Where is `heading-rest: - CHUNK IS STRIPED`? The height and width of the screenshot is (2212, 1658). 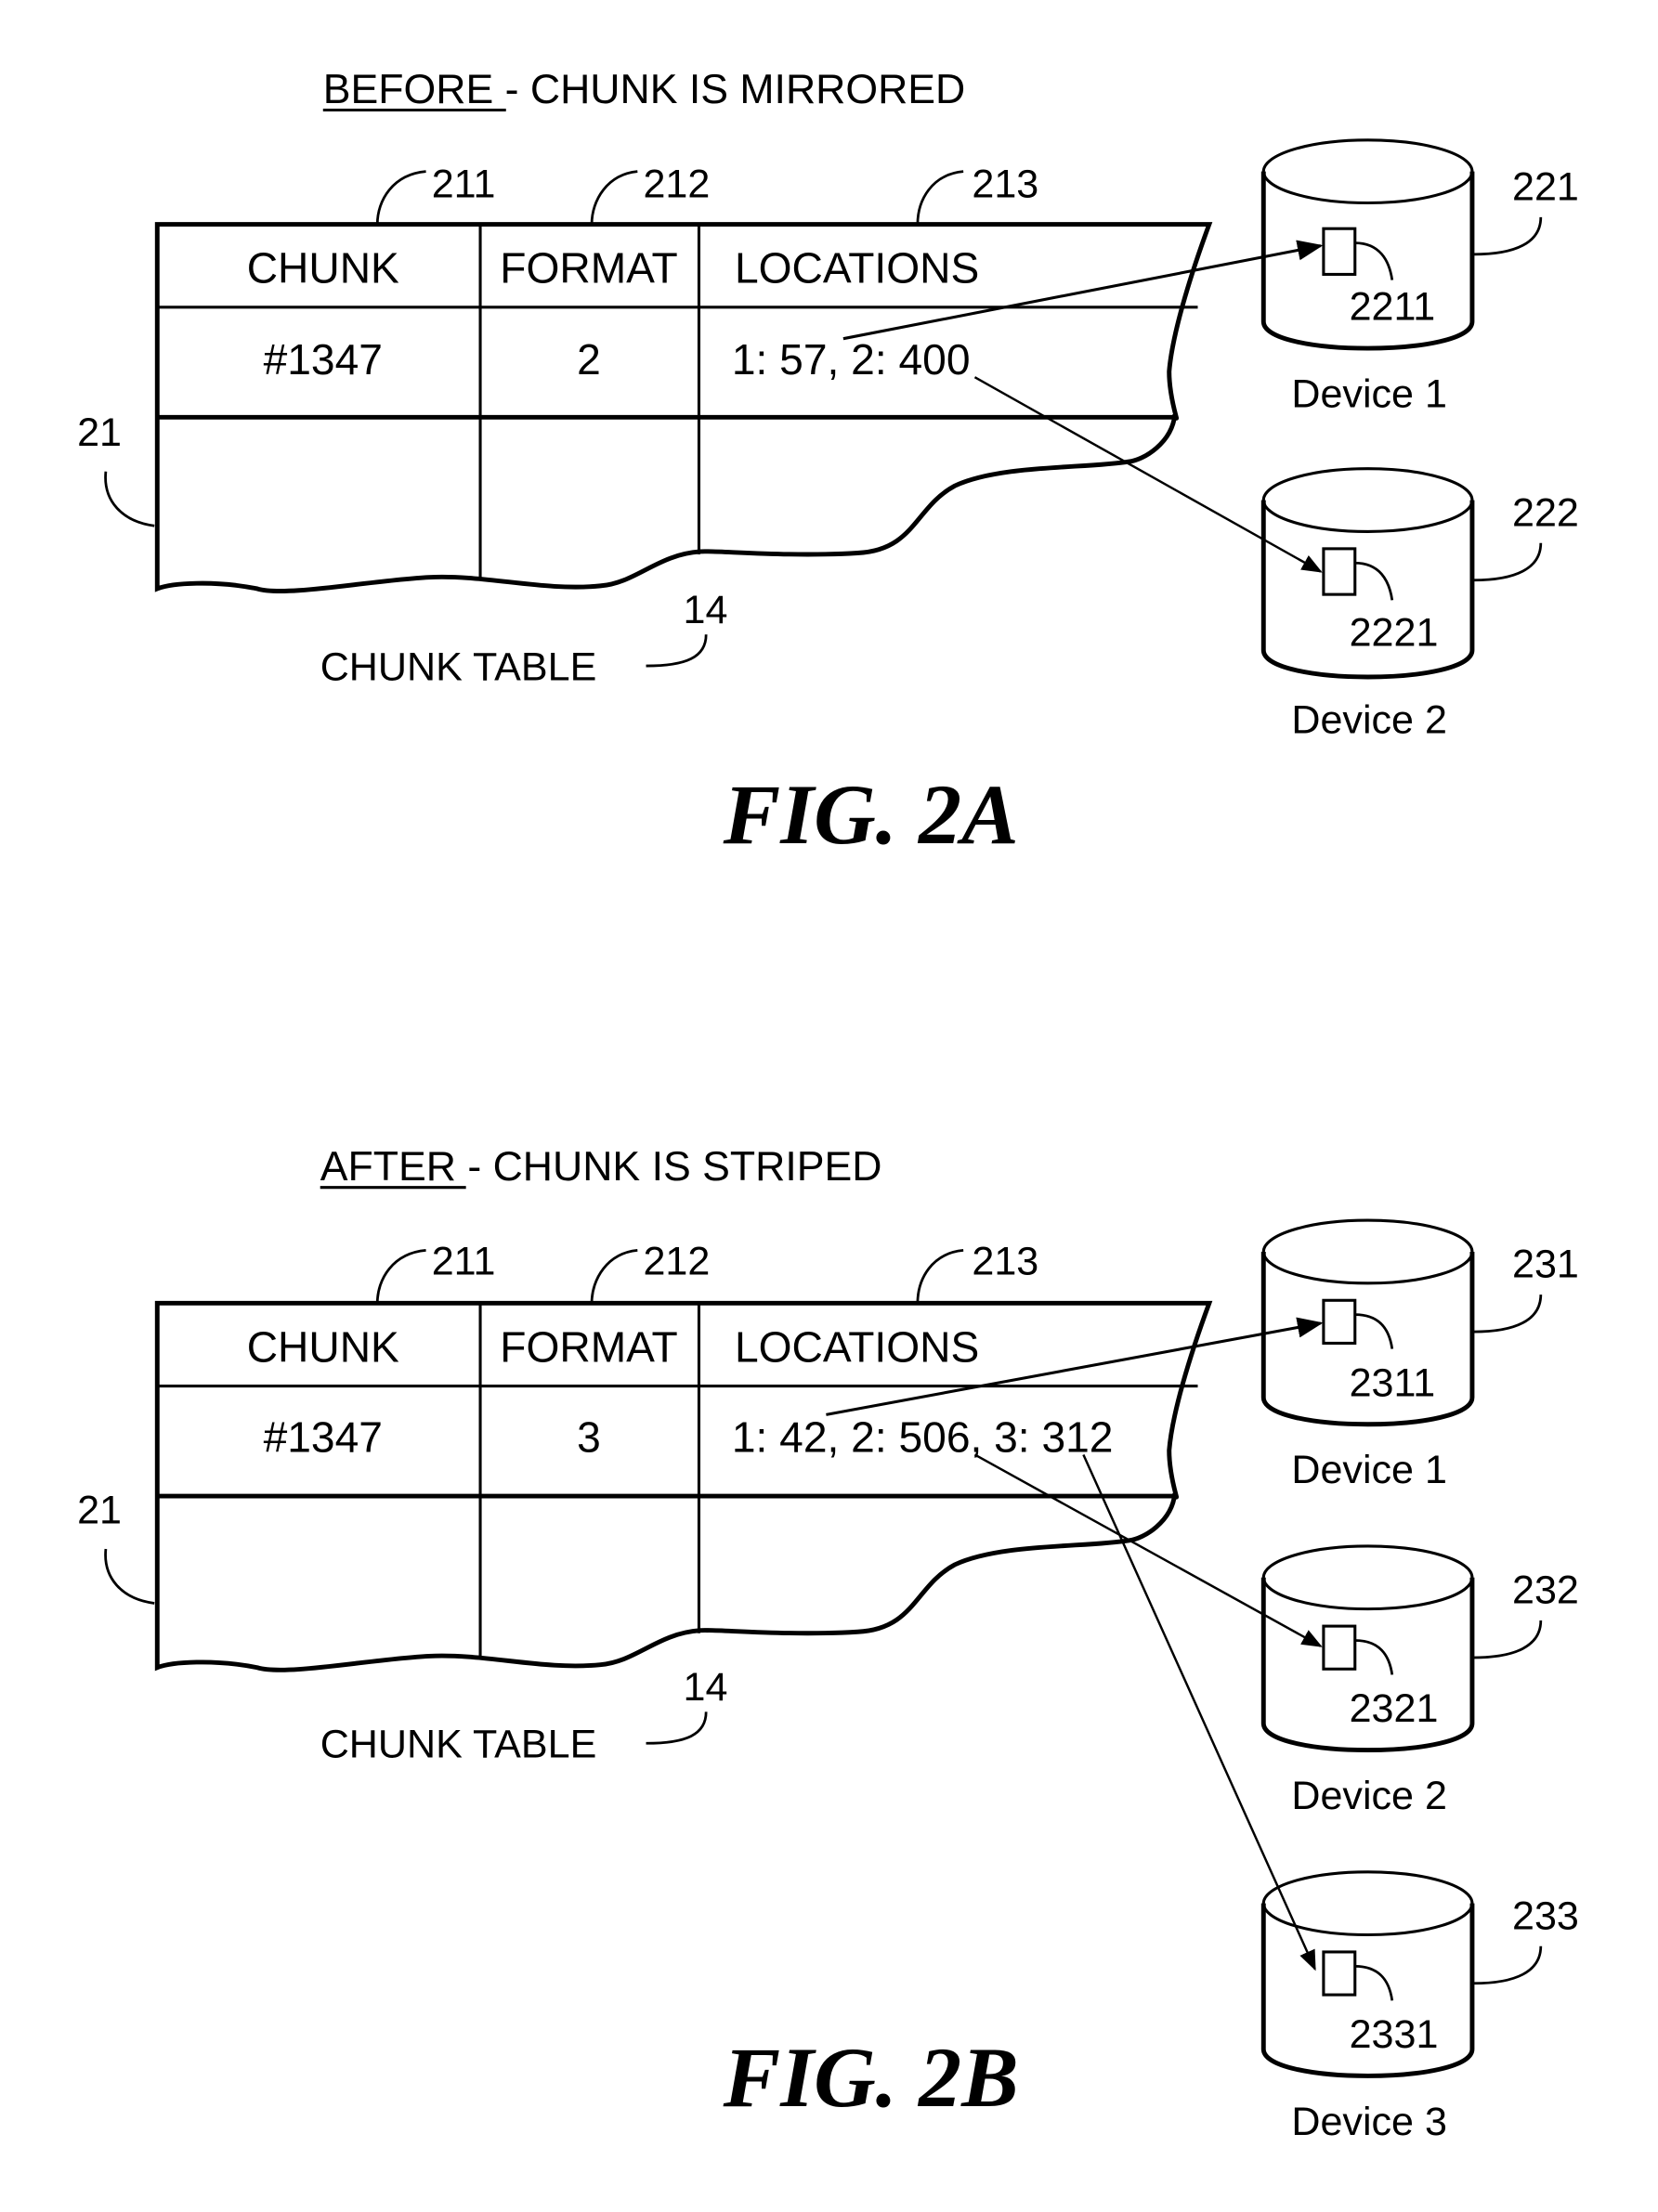 heading-rest: - CHUNK IS STRIPED is located at coordinates (669, 1167).